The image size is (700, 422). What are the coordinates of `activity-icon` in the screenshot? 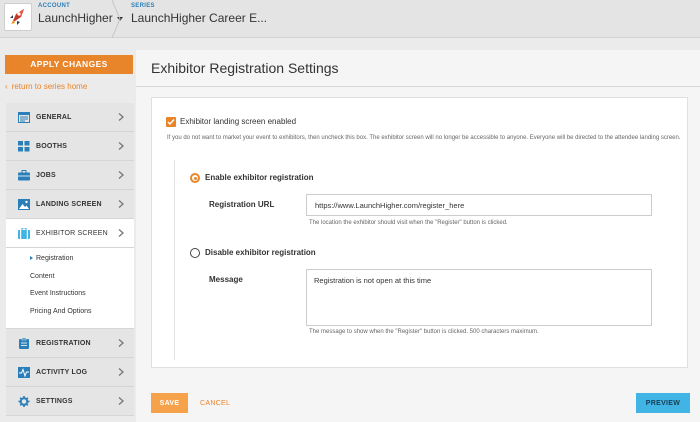 It's located at (24, 372).